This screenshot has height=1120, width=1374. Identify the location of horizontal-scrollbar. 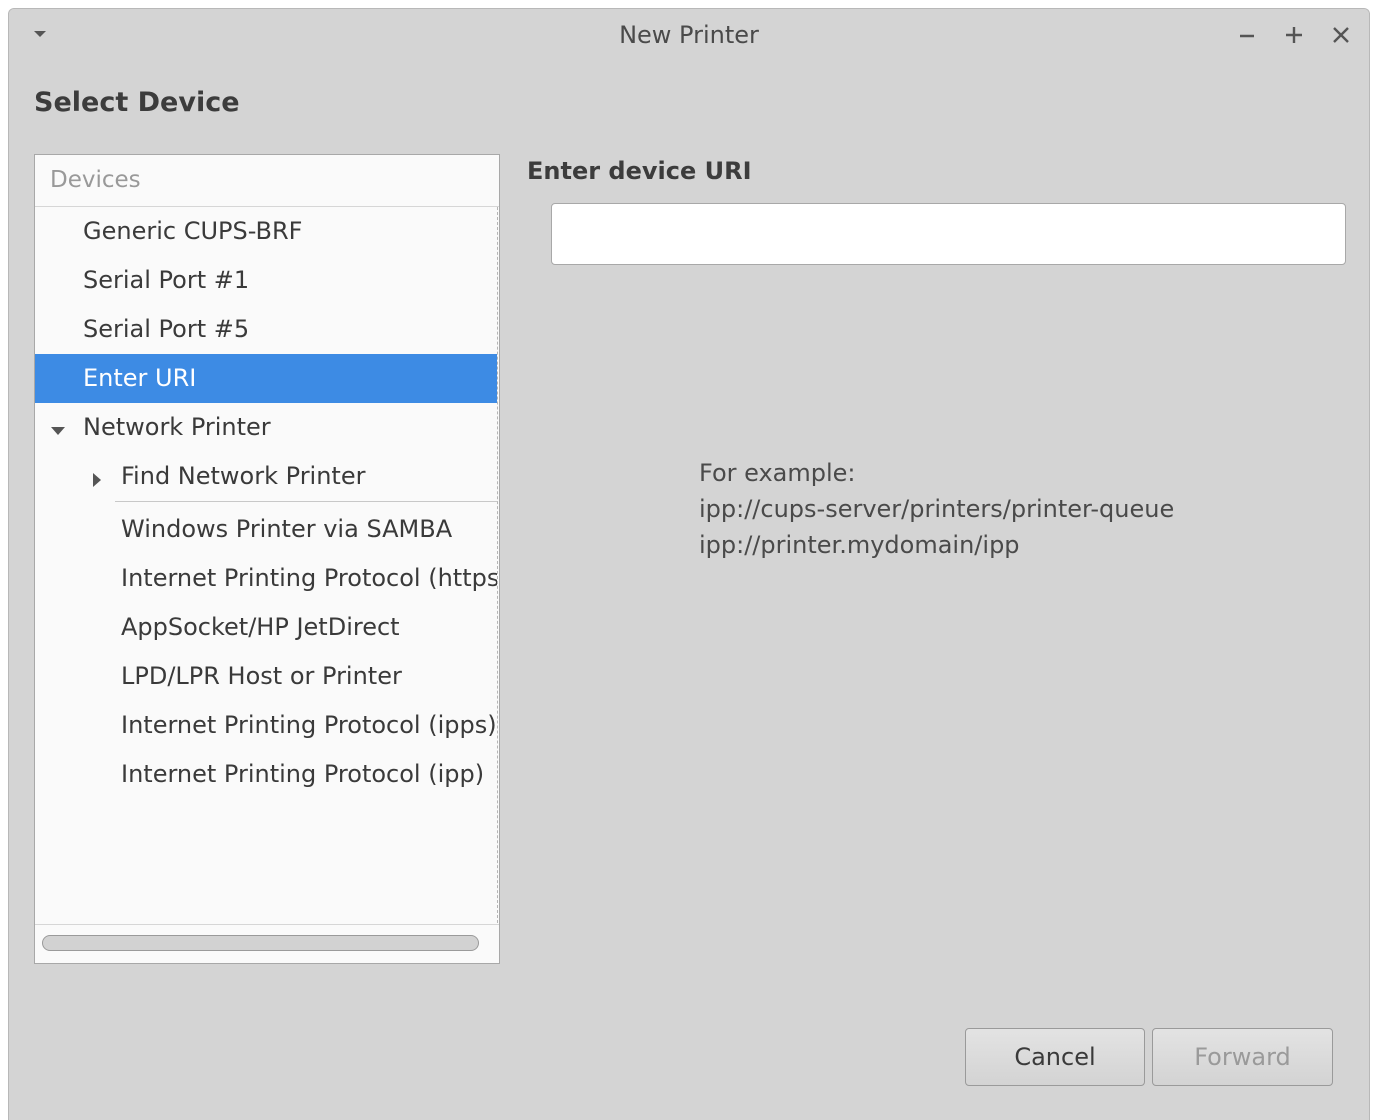
(267, 943).